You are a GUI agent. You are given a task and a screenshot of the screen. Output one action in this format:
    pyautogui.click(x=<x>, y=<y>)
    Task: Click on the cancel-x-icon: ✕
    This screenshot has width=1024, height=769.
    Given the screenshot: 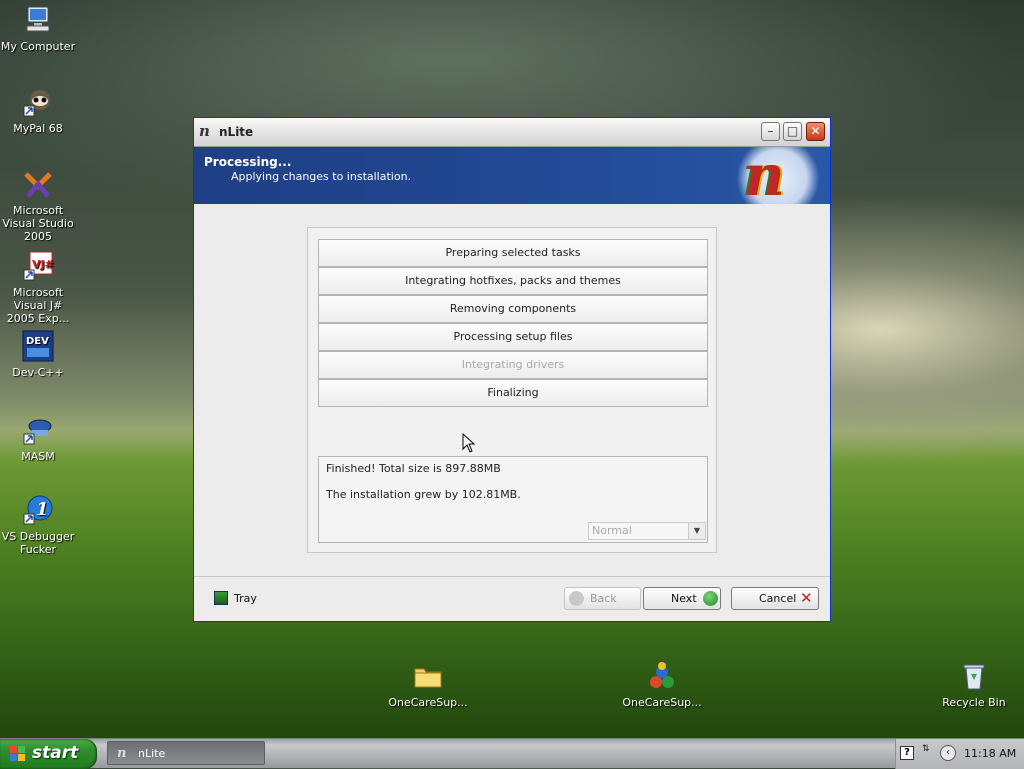 What is the action you would take?
    pyautogui.click(x=806, y=598)
    